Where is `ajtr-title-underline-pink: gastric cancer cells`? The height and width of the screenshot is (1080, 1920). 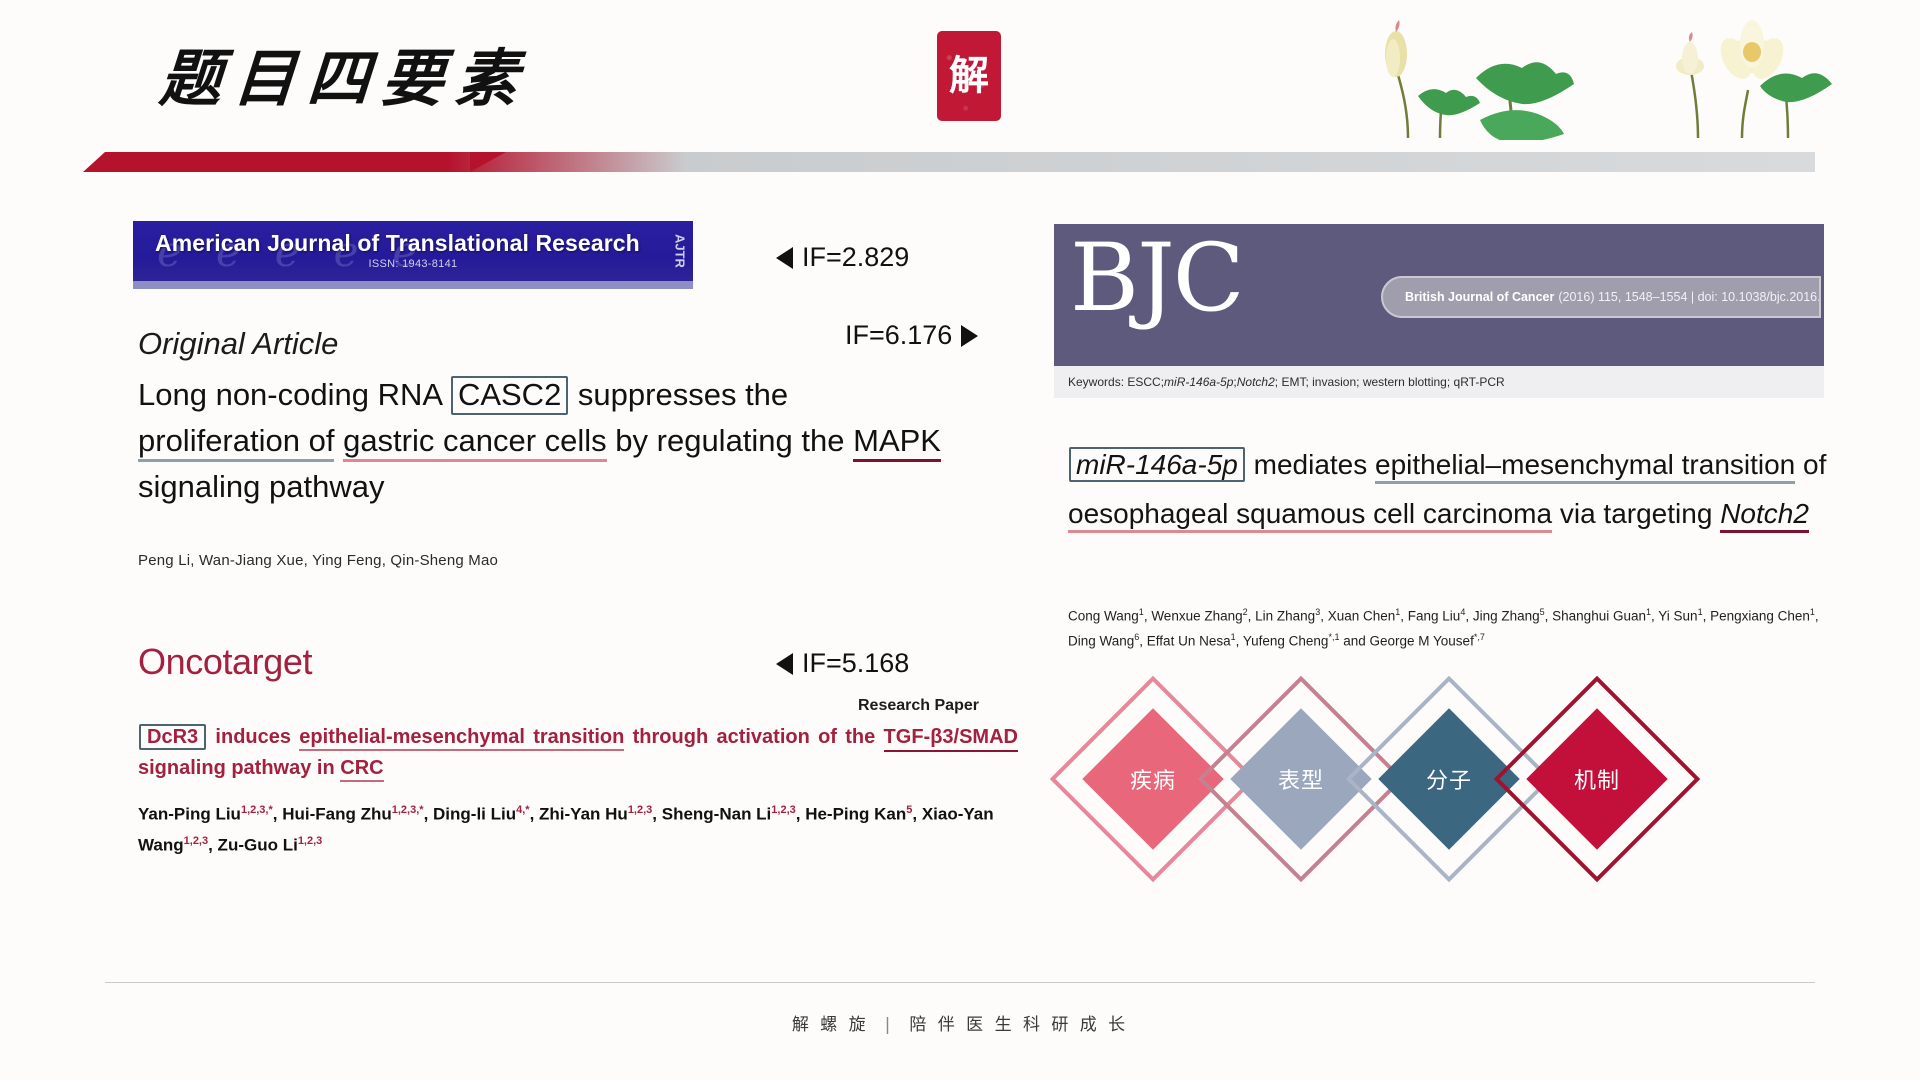 ajtr-title-underline-pink: gastric cancer cells is located at coordinates (475, 442).